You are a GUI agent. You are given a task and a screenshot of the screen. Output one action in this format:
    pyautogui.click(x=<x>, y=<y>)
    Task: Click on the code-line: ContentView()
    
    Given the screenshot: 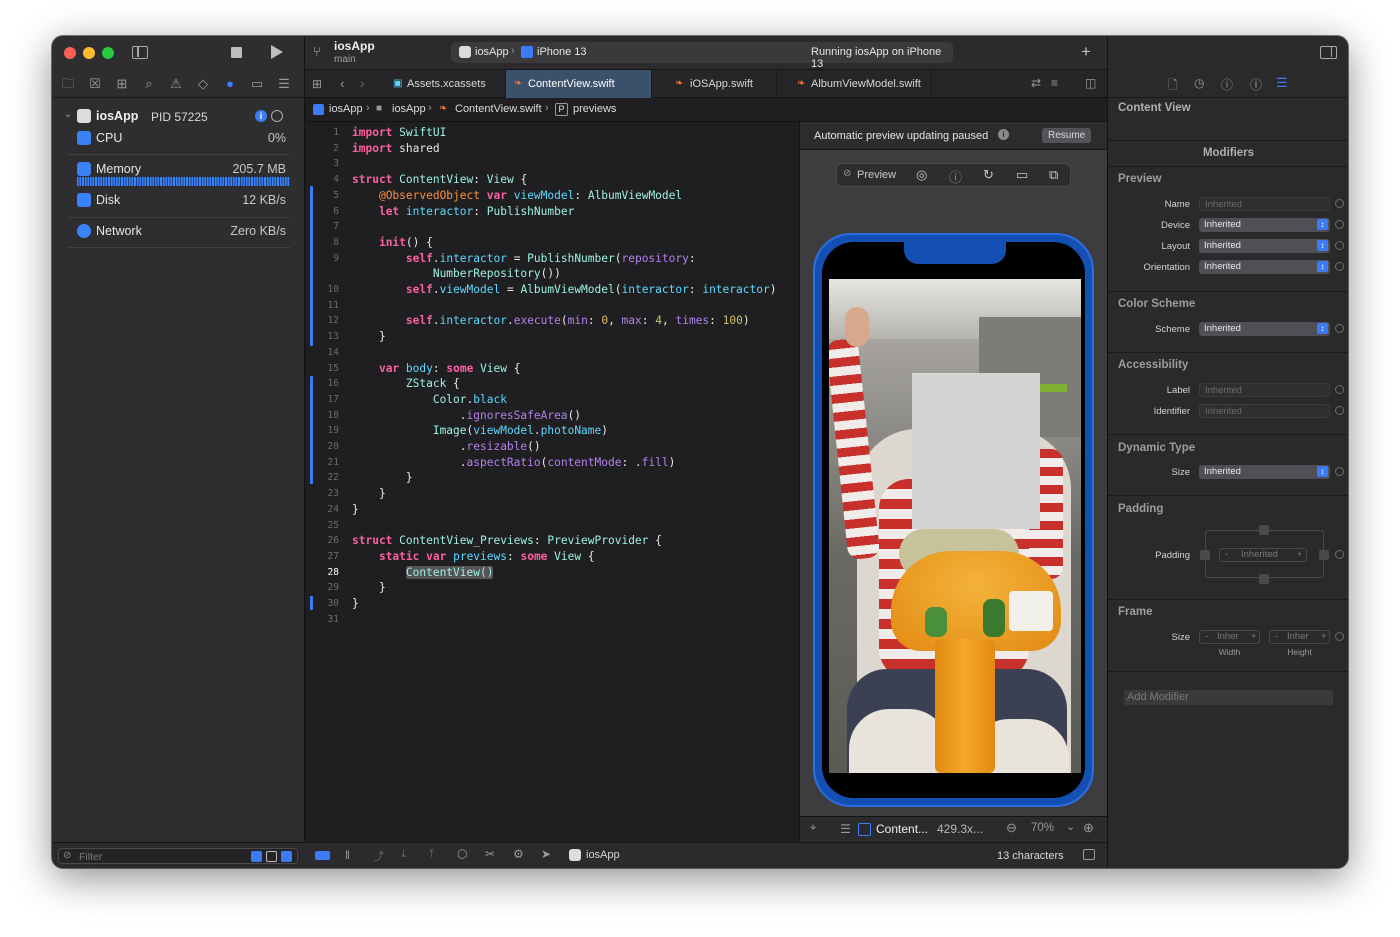 What is the action you would take?
    pyautogui.click(x=423, y=572)
    